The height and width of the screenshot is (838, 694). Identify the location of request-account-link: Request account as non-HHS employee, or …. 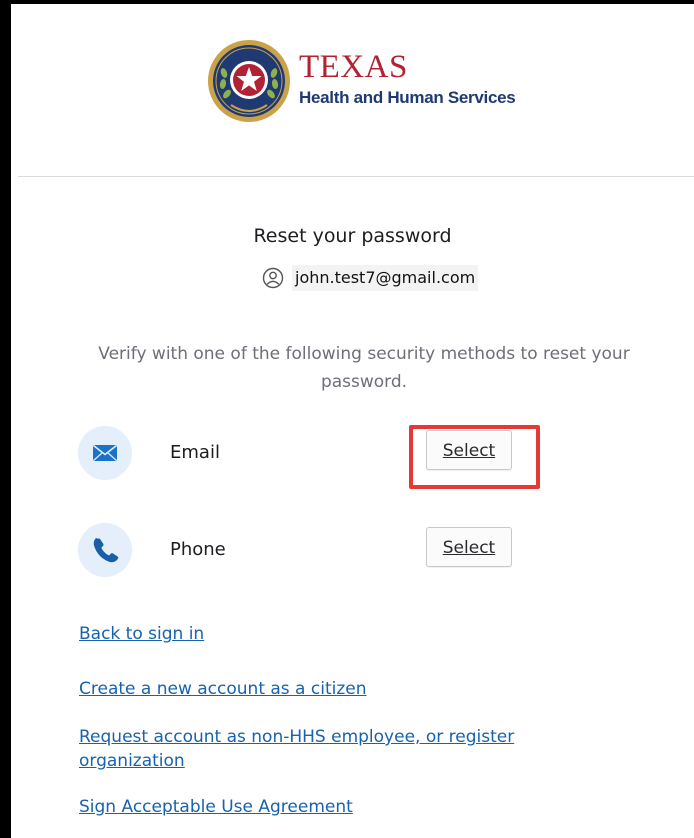
(339, 749).